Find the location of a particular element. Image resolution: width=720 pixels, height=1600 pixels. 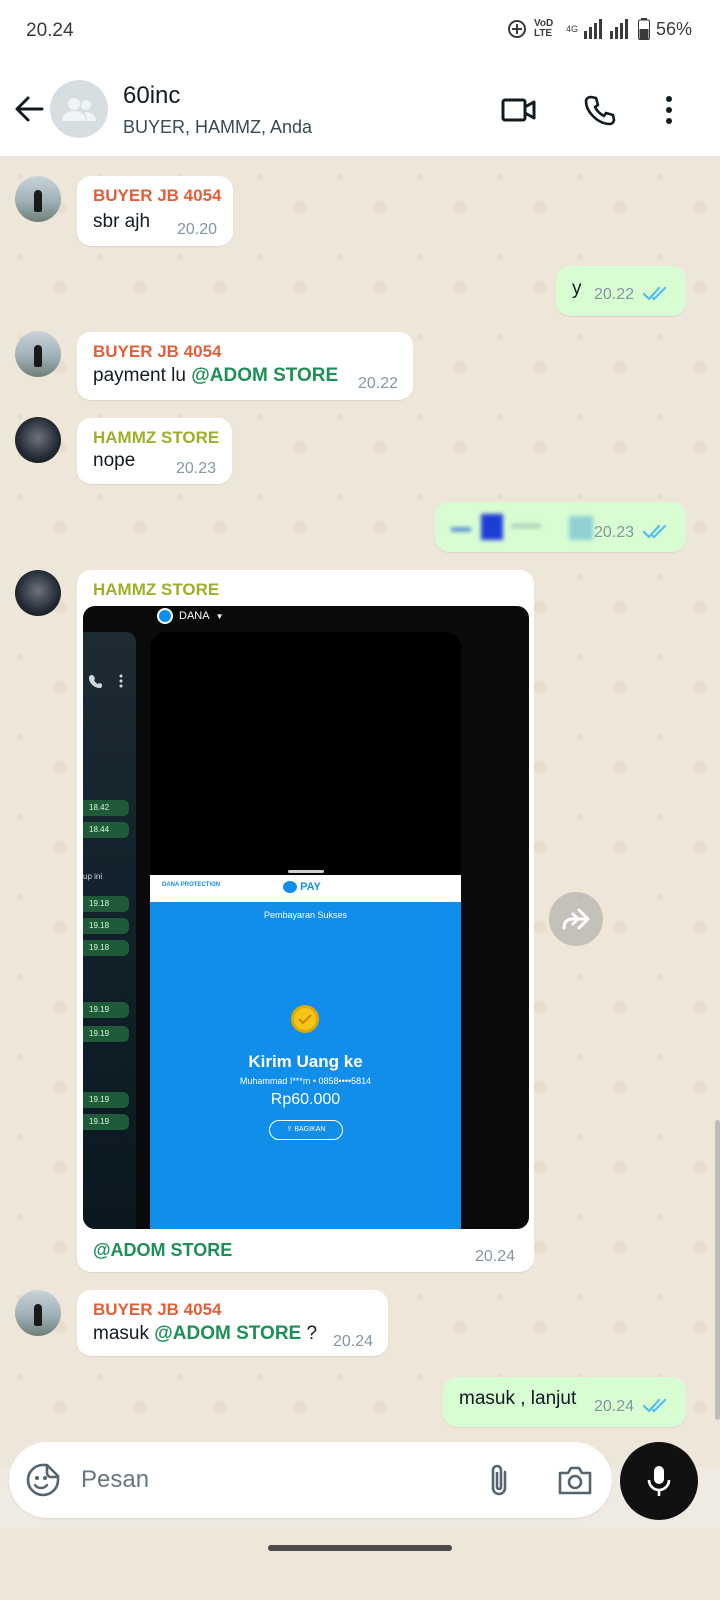

forward-icon is located at coordinates (576, 919).